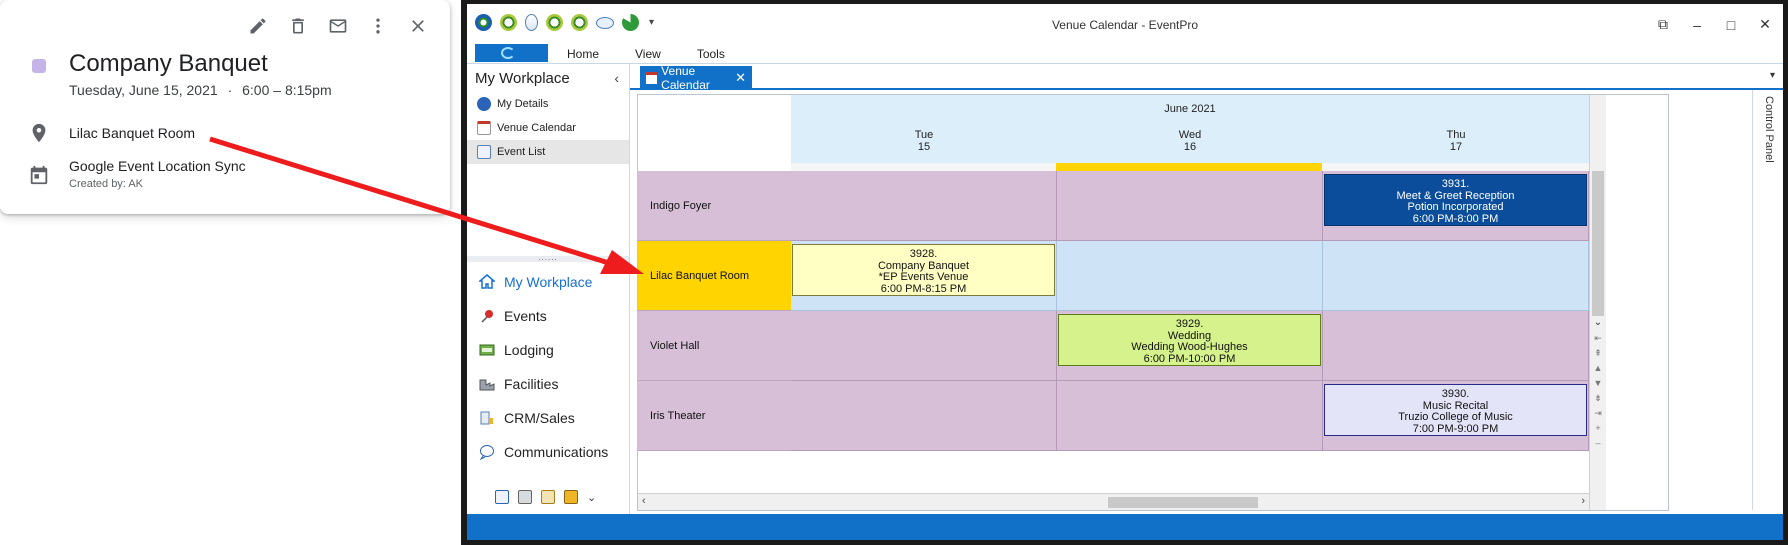 This screenshot has height=545, width=1788. I want to click on nav-label: Communications, so click(556, 452).